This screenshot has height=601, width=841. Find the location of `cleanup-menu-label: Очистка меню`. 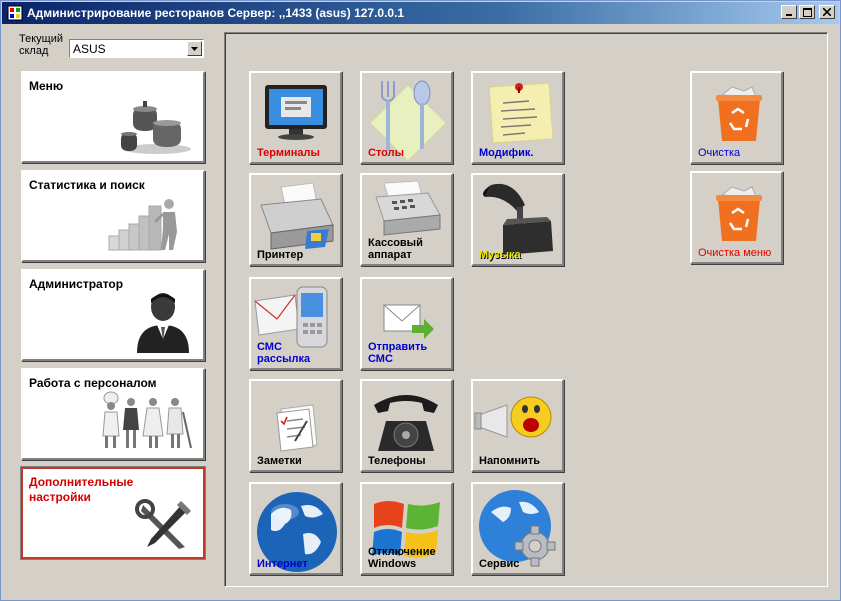

cleanup-menu-label: Очистка меню is located at coordinates (735, 253).